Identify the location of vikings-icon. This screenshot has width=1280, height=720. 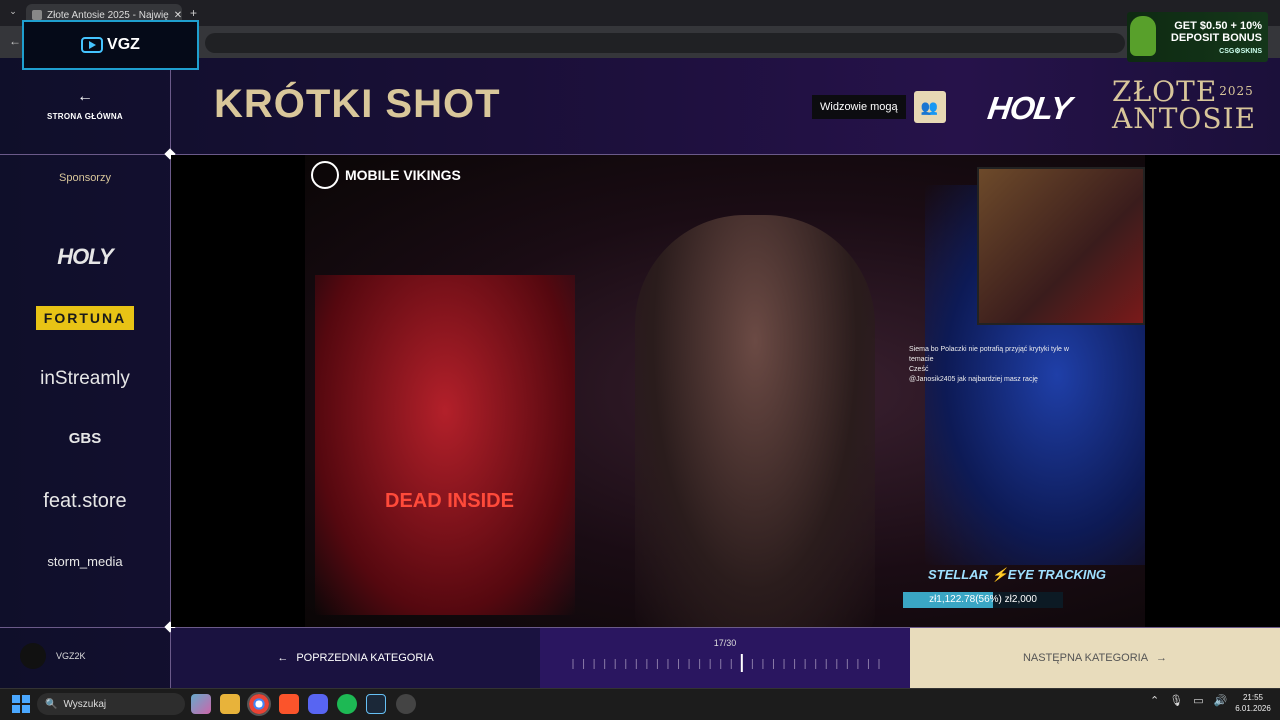
(325, 175).